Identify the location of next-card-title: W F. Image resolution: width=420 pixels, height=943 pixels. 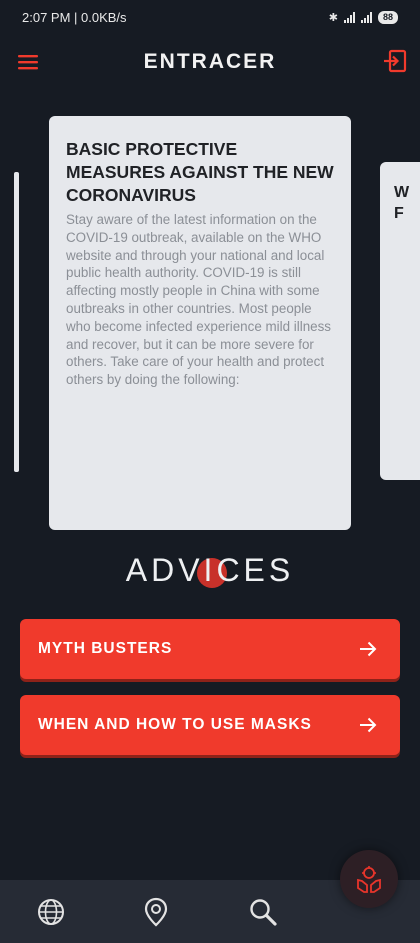
(402, 203).